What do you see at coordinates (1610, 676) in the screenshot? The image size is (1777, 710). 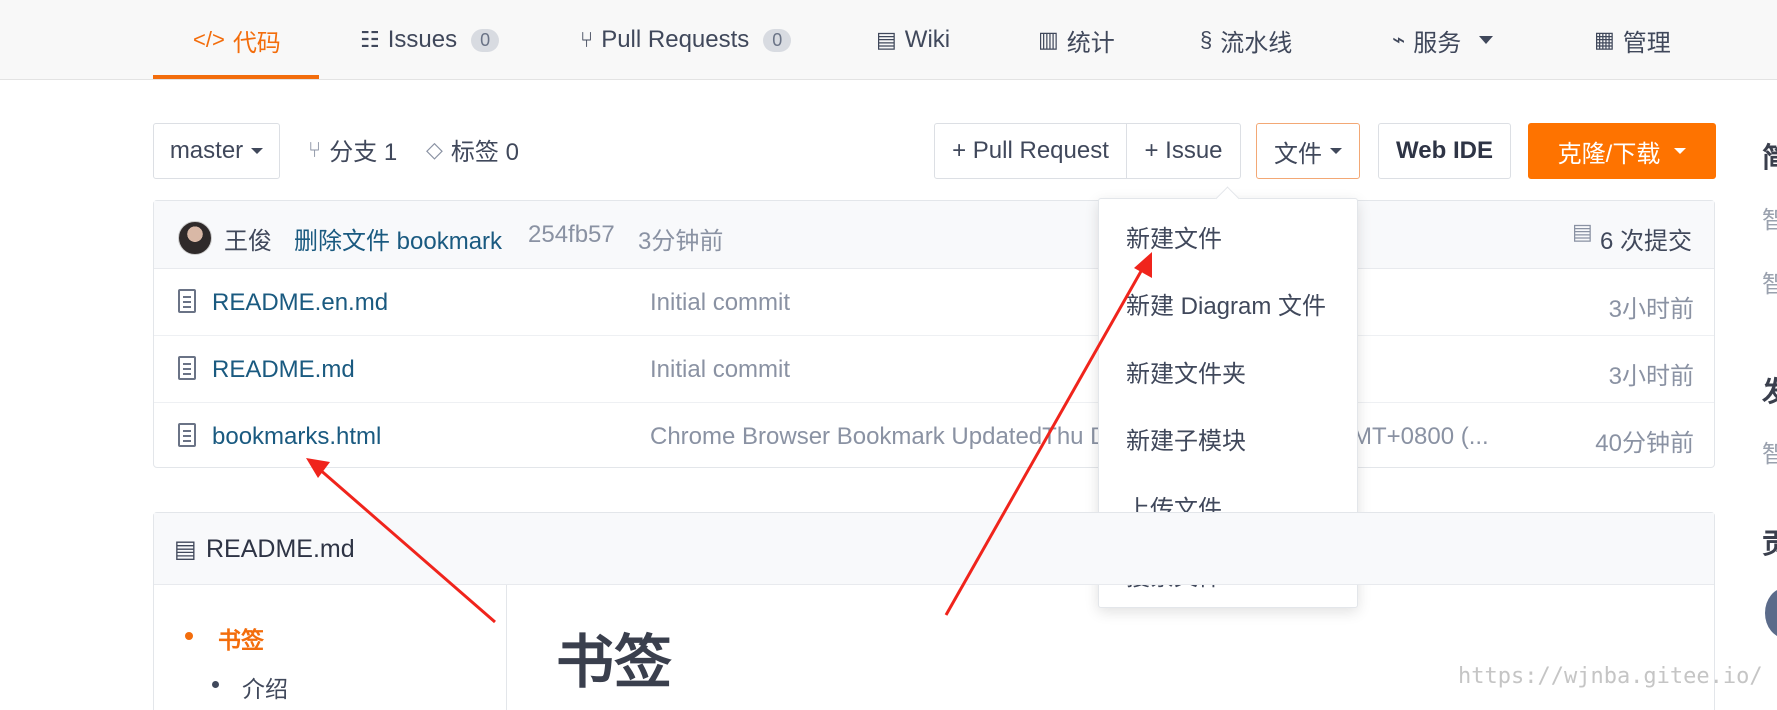 I see `watermark: https://wjnba.gitee.io/` at bounding box center [1610, 676].